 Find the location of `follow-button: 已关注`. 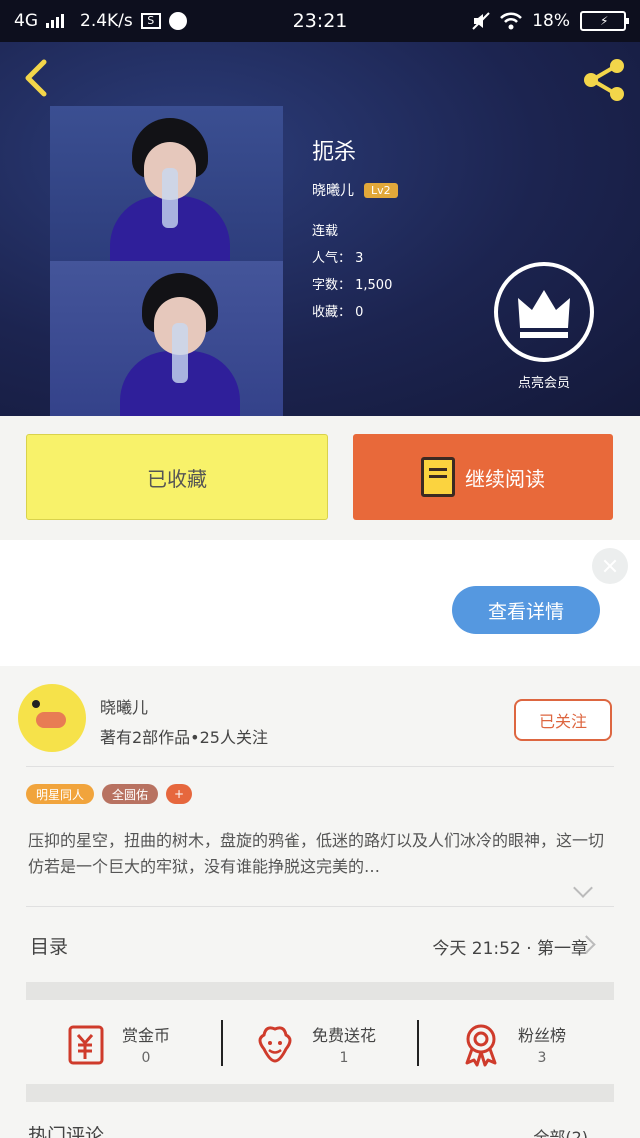

follow-button: 已关注 is located at coordinates (563, 720).